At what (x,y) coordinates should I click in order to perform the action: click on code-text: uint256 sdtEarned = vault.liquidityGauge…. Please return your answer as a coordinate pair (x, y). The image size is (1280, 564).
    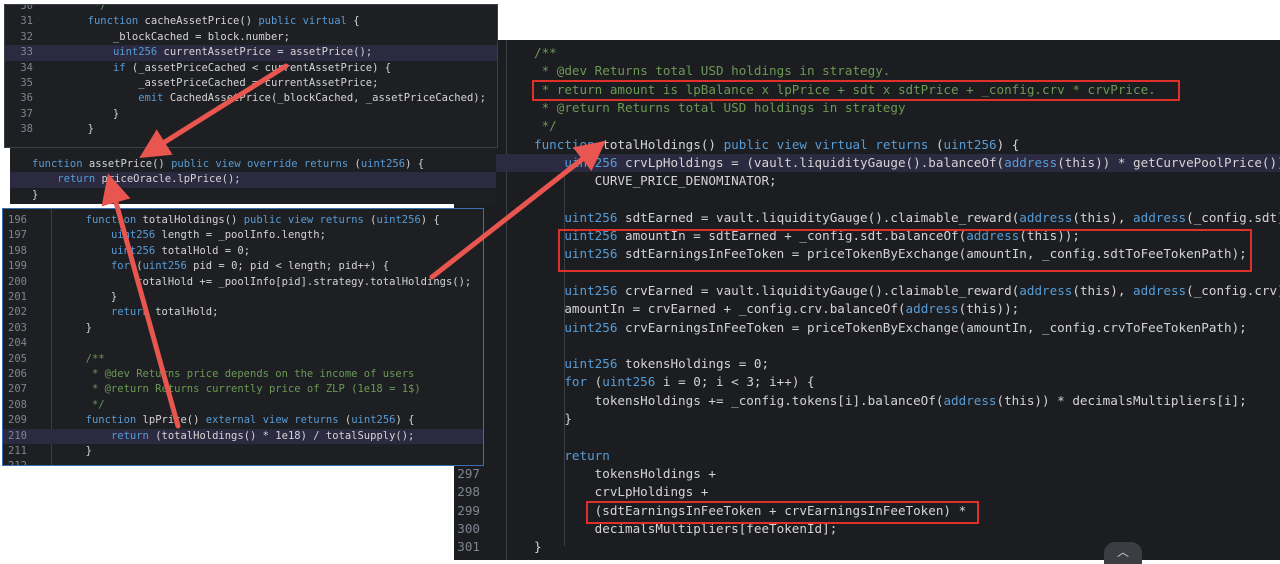
    Looking at the image, I should click on (922, 217).